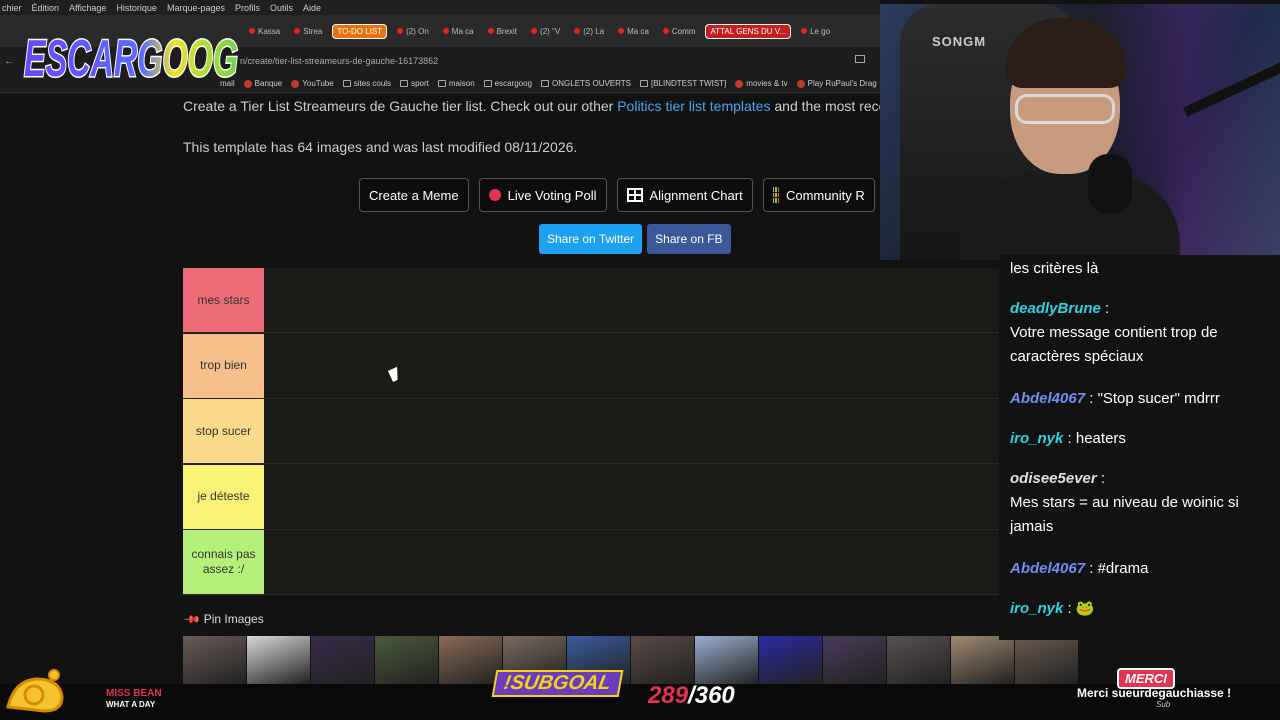 This screenshot has width=1280, height=720. Describe the element at coordinates (693, 106) in the screenshot. I see `politics-templates-link: Politics tier list templates` at that location.